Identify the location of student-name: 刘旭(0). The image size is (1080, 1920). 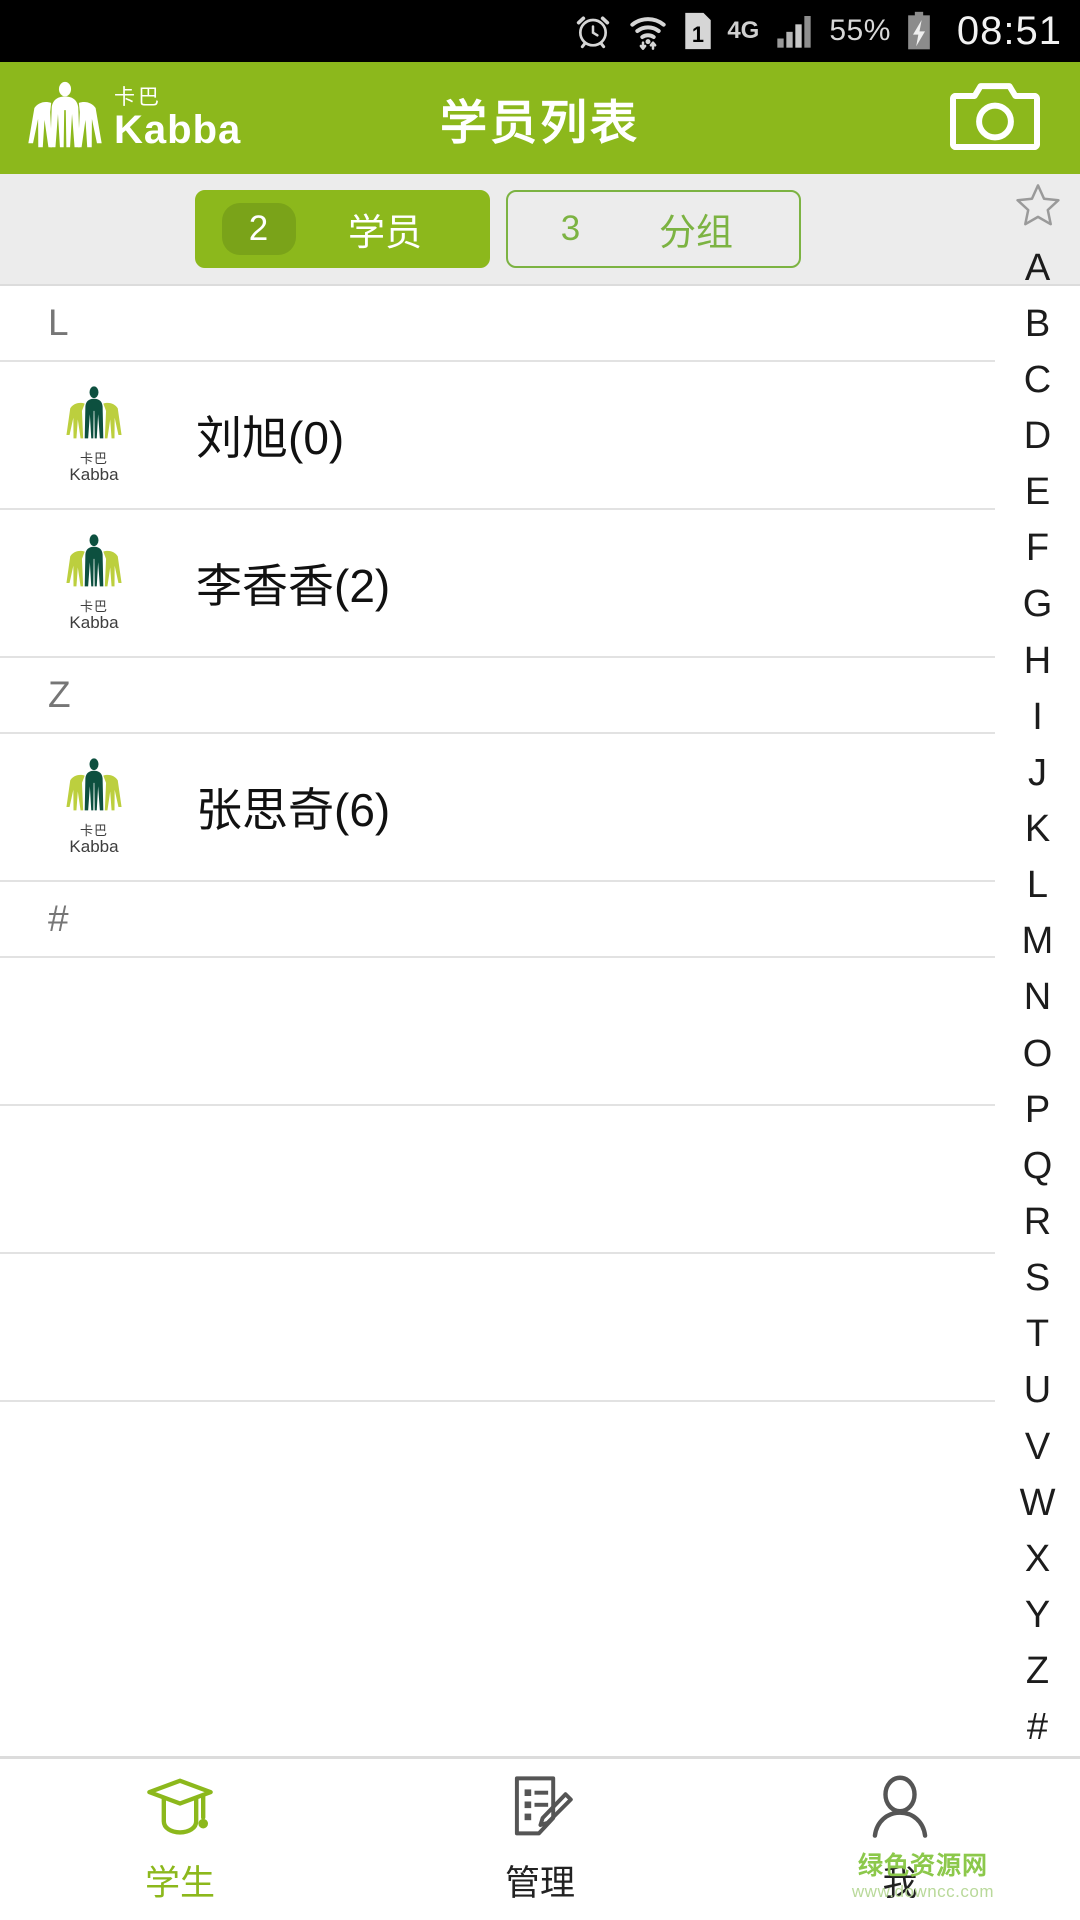
(270, 438).